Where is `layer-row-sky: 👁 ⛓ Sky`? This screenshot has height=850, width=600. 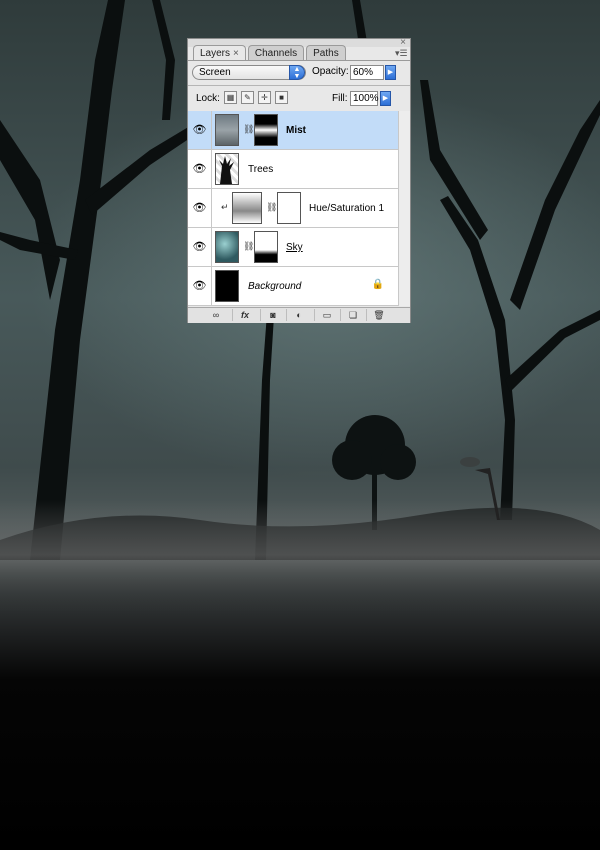 layer-row-sky: 👁 ⛓ Sky is located at coordinates (293, 247).